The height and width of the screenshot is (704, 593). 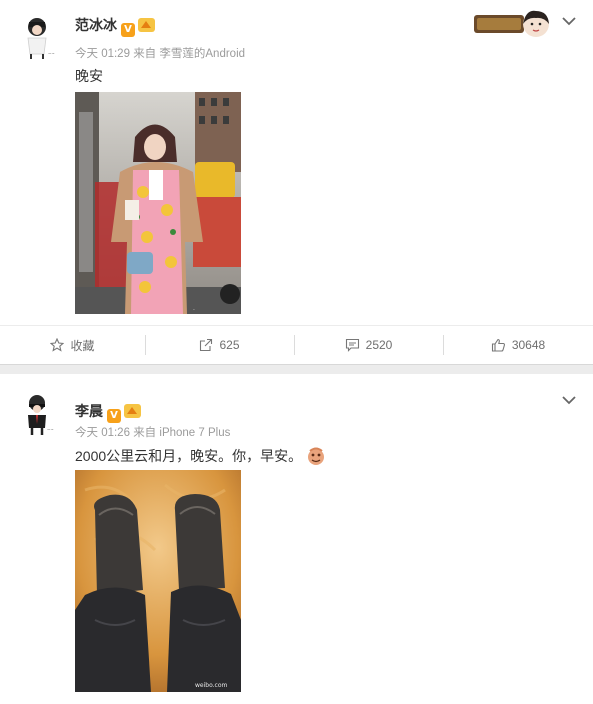 What do you see at coordinates (102, 433) in the screenshot?
I see `post-time: 今天 01:26` at bounding box center [102, 433].